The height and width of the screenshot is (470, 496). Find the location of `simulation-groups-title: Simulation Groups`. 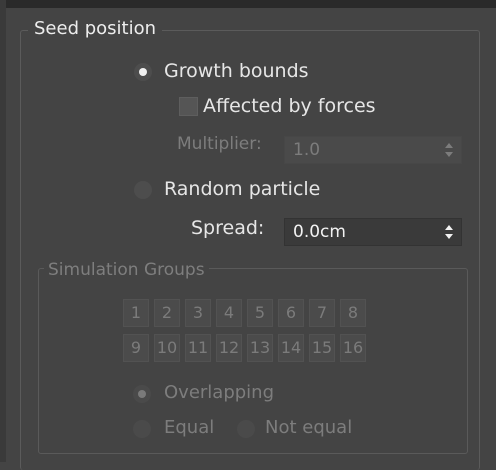

simulation-groups-title: Simulation Groups is located at coordinates (126, 270).